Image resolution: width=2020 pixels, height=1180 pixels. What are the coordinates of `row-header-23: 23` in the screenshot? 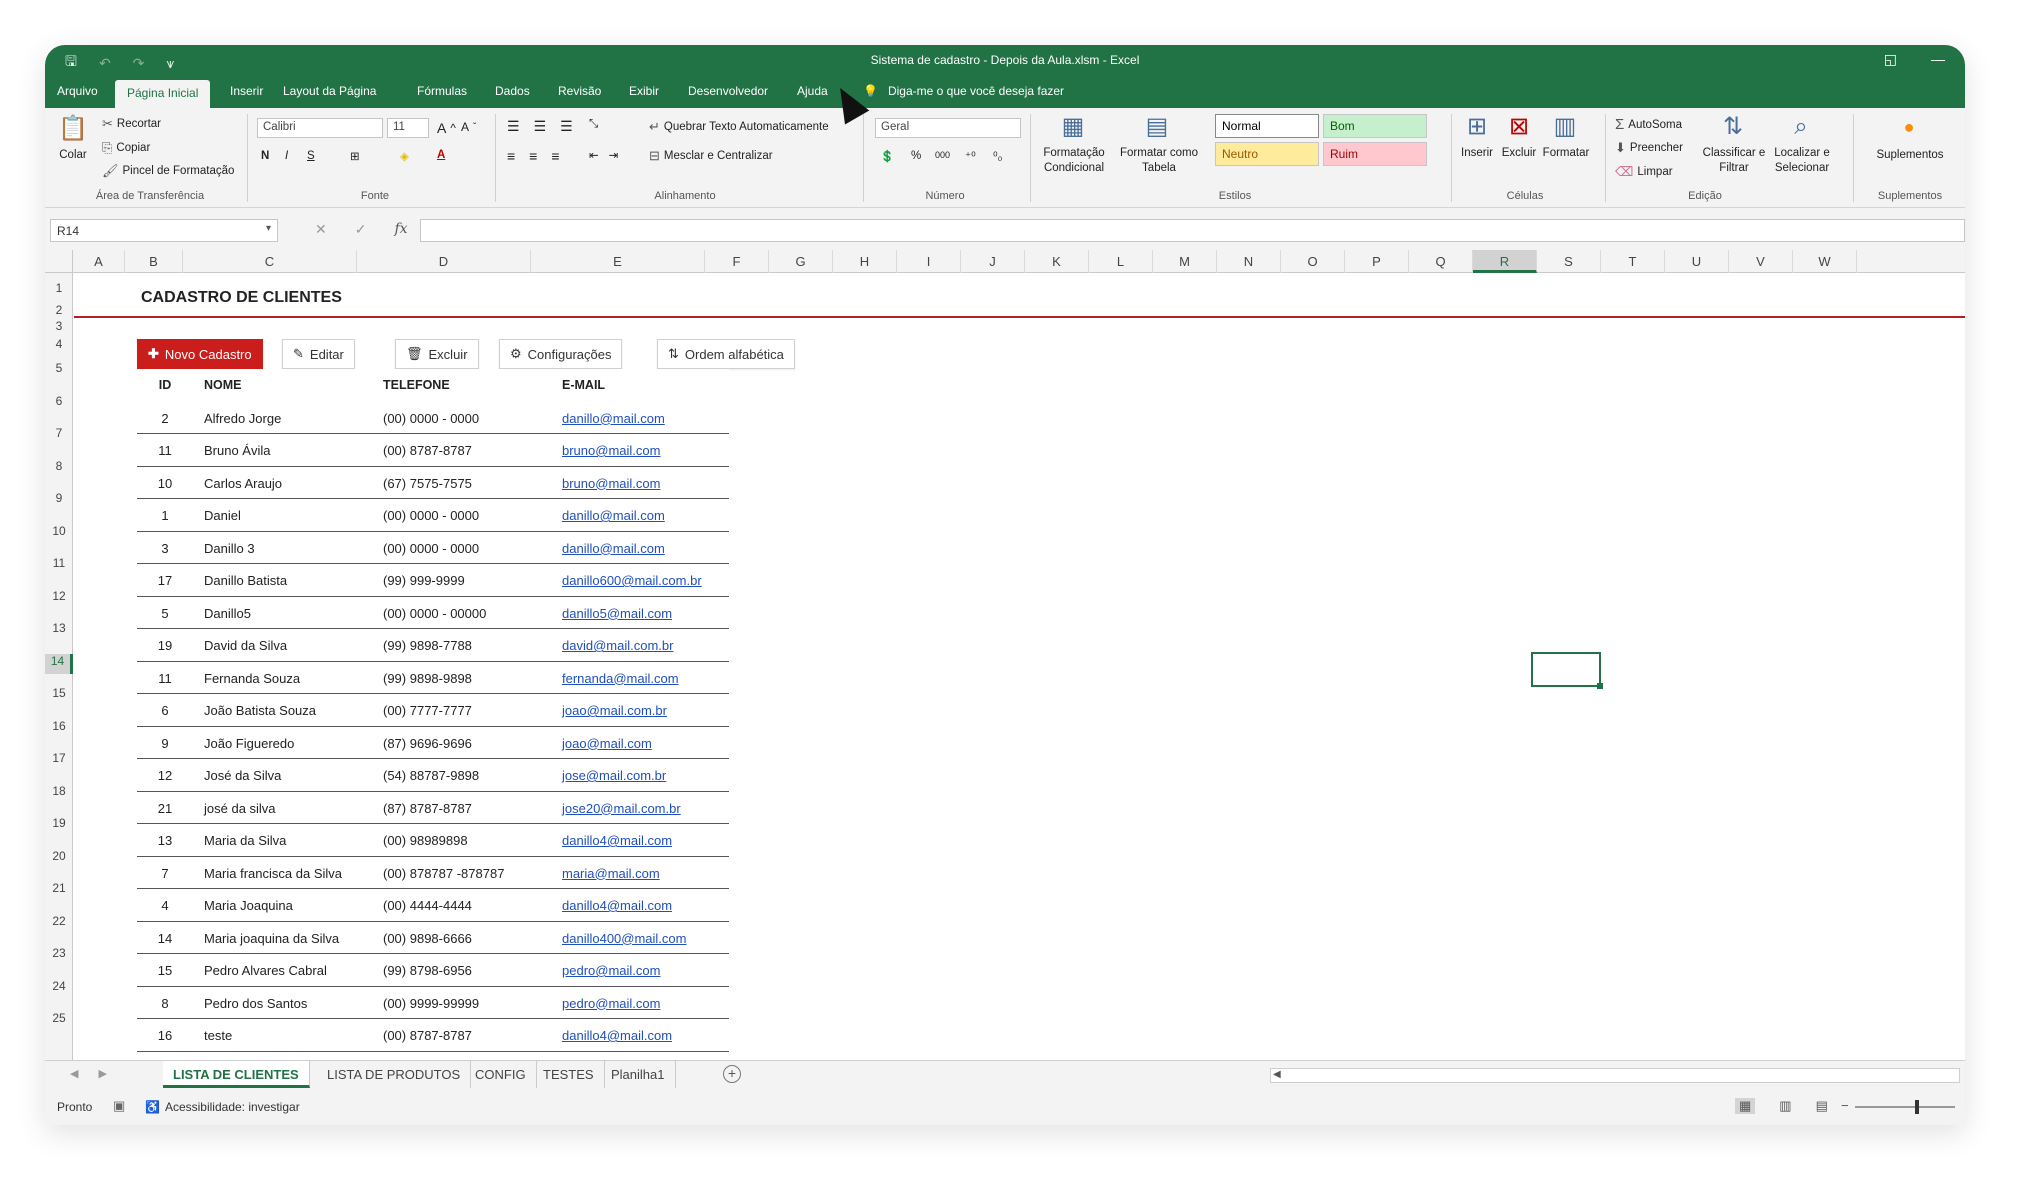 It's located at (59, 956).